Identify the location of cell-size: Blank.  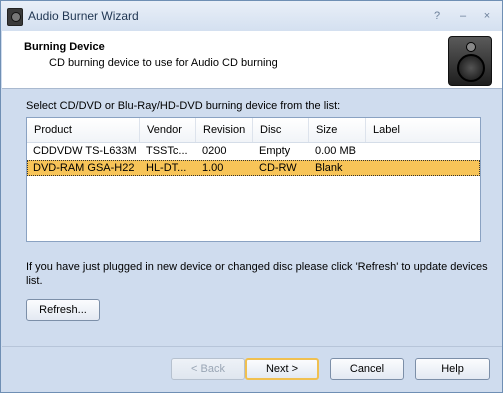
(329, 168).